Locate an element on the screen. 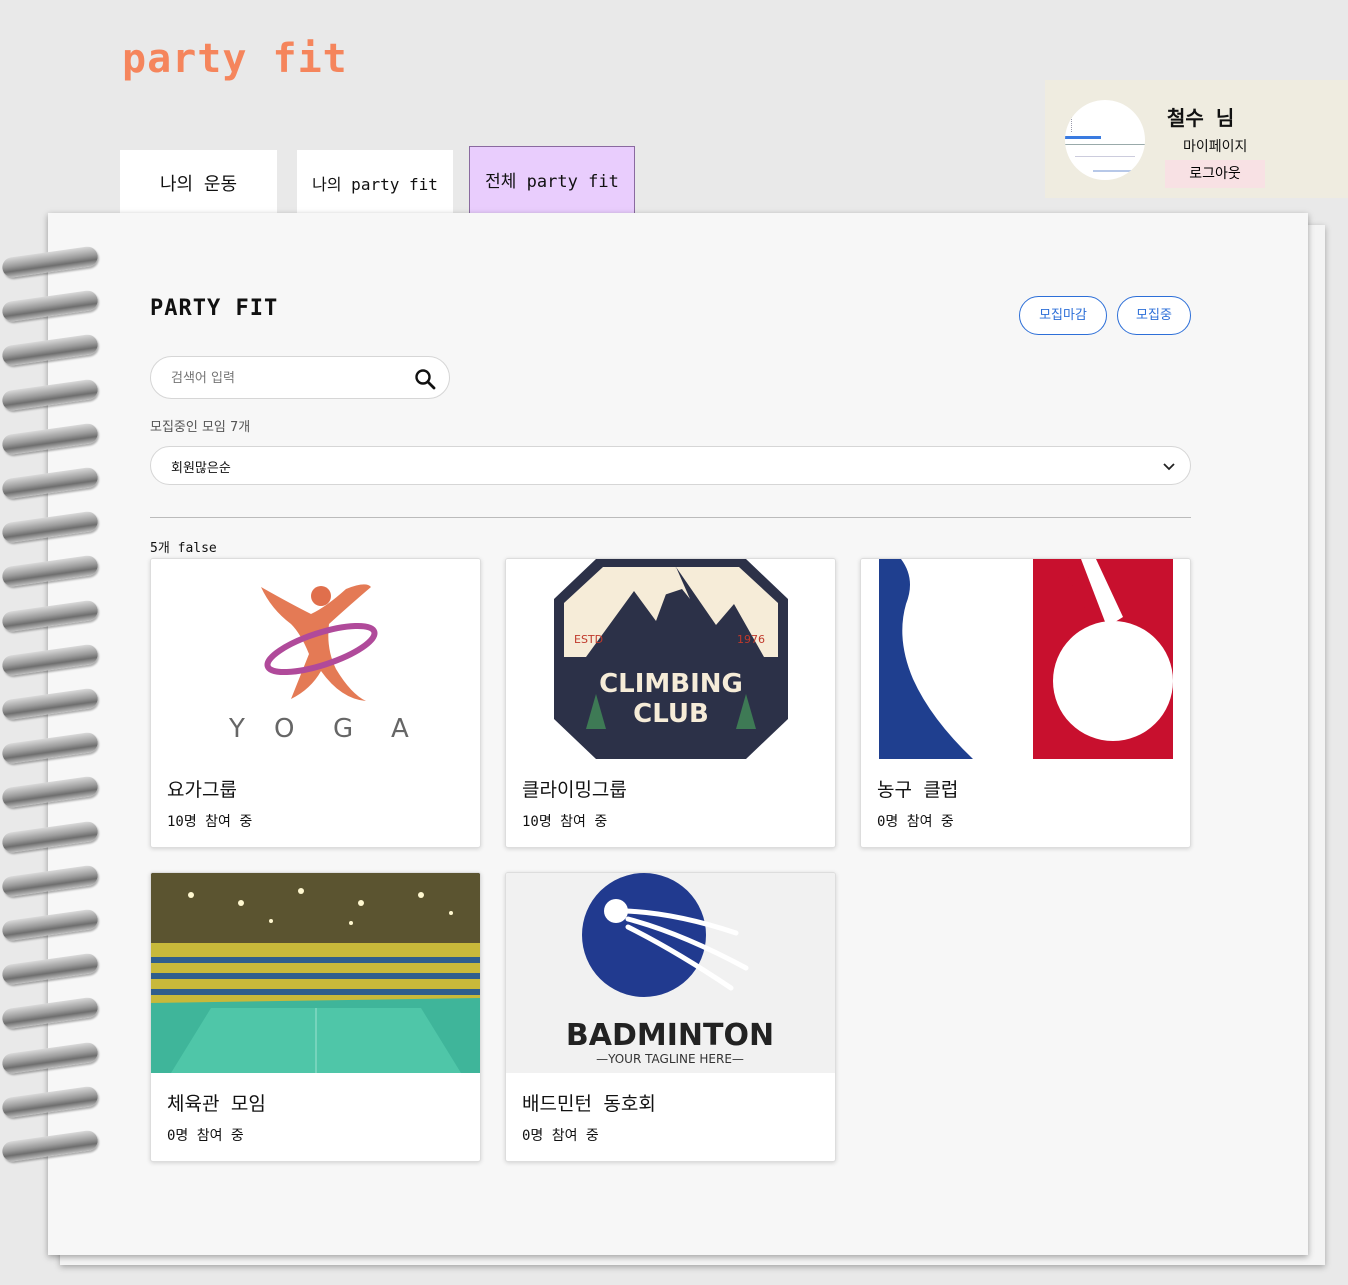  logout-button: 로그아웃 is located at coordinates (1215, 174).